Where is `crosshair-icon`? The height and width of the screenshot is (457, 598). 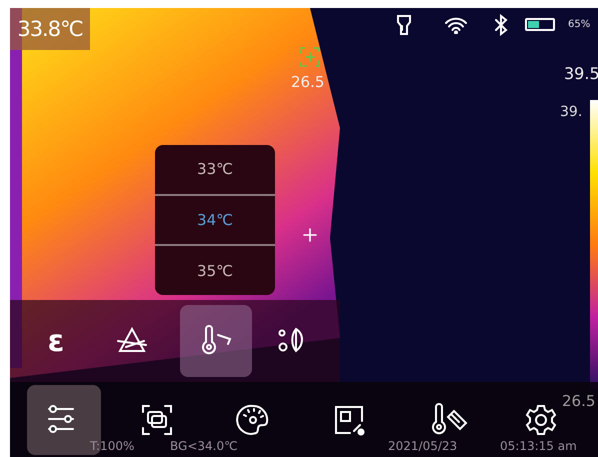
crosshair-icon is located at coordinates (310, 235).